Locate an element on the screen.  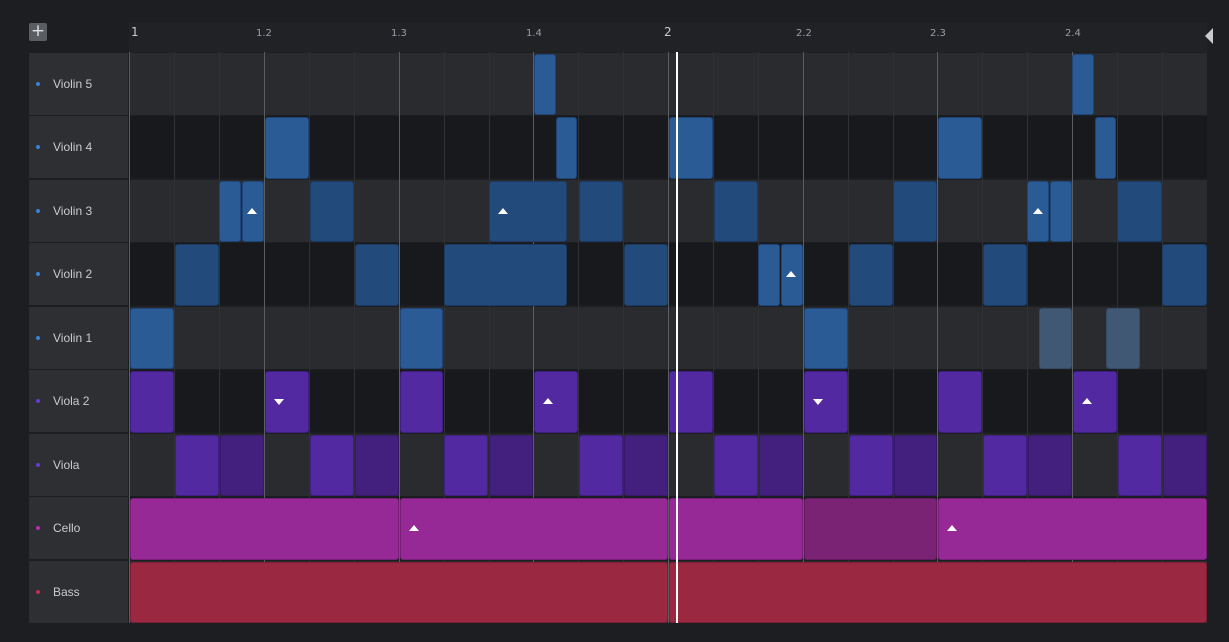
track-header-violin-4: Violin 4 is located at coordinates (78, 147).